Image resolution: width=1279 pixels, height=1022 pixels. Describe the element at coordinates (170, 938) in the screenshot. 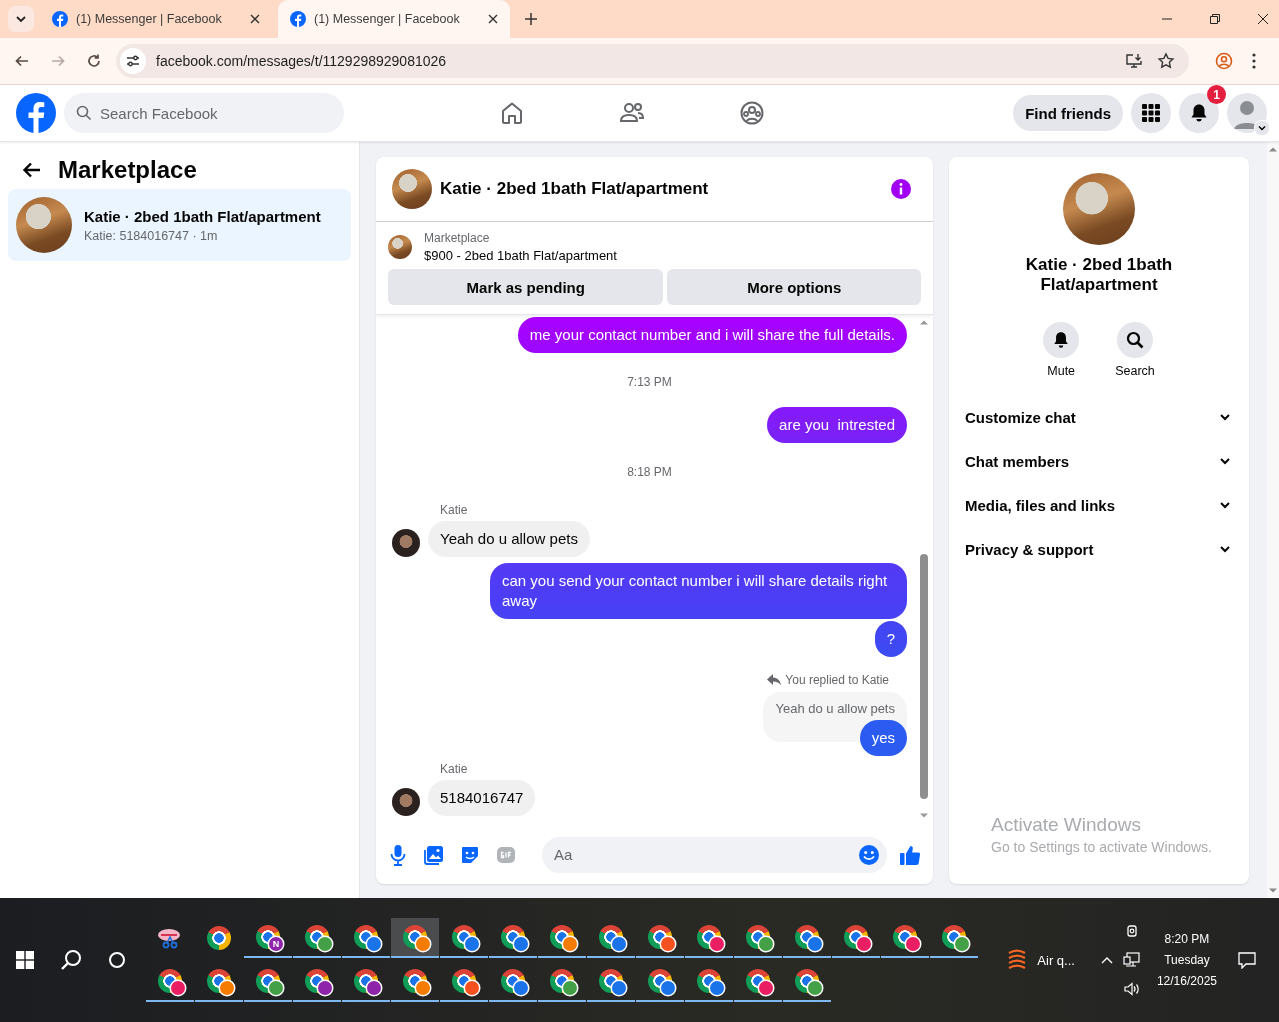

I see `scissors-icon` at that location.